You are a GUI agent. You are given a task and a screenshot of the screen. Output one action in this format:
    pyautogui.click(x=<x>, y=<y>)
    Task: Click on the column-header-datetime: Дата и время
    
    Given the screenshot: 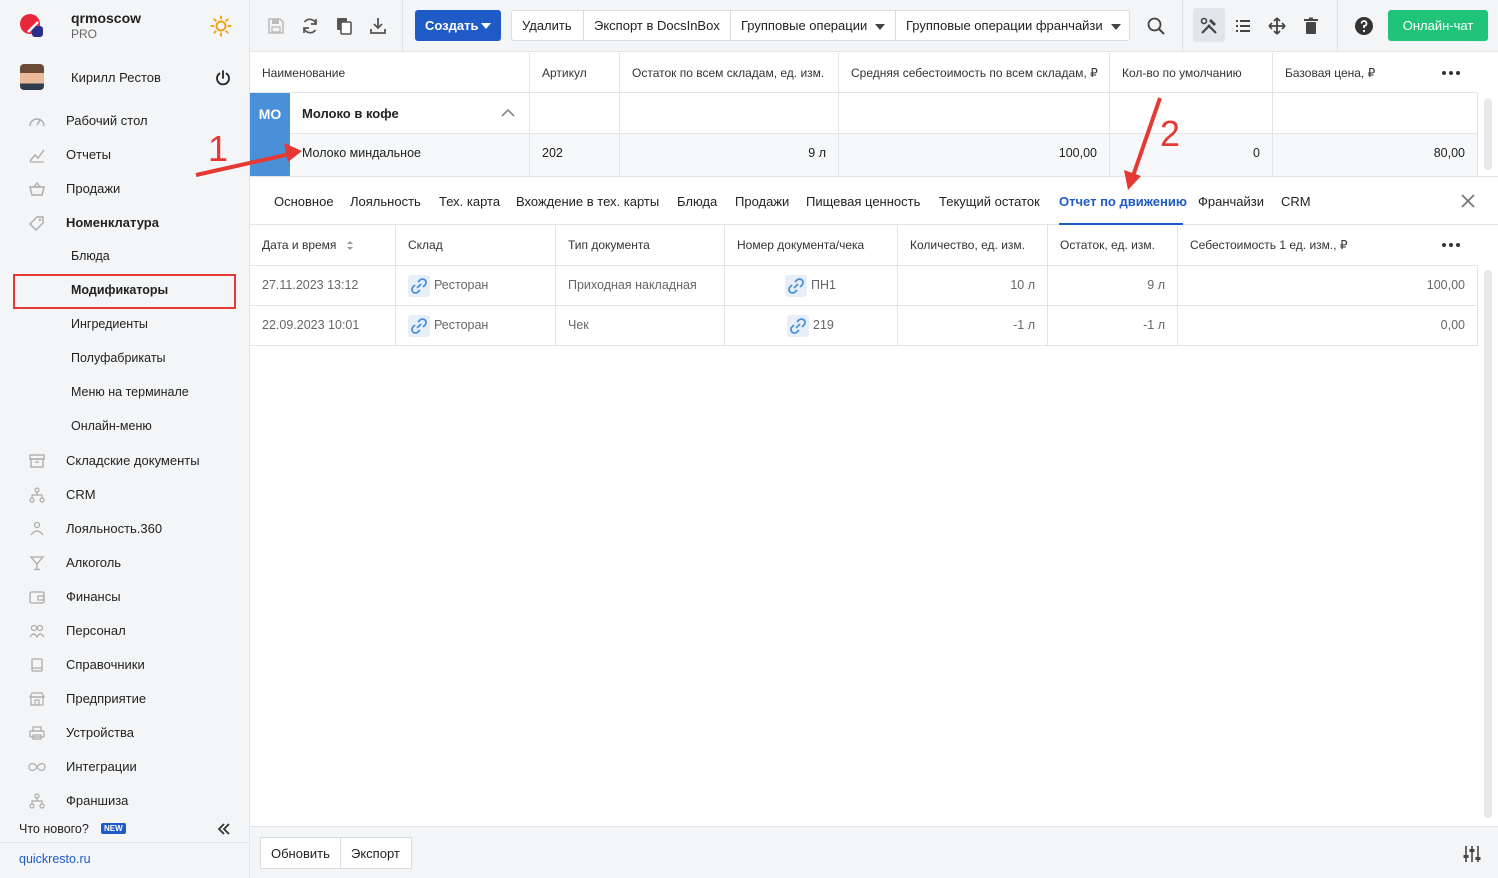 What is the action you would take?
    pyautogui.click(x=323, y=245)
    